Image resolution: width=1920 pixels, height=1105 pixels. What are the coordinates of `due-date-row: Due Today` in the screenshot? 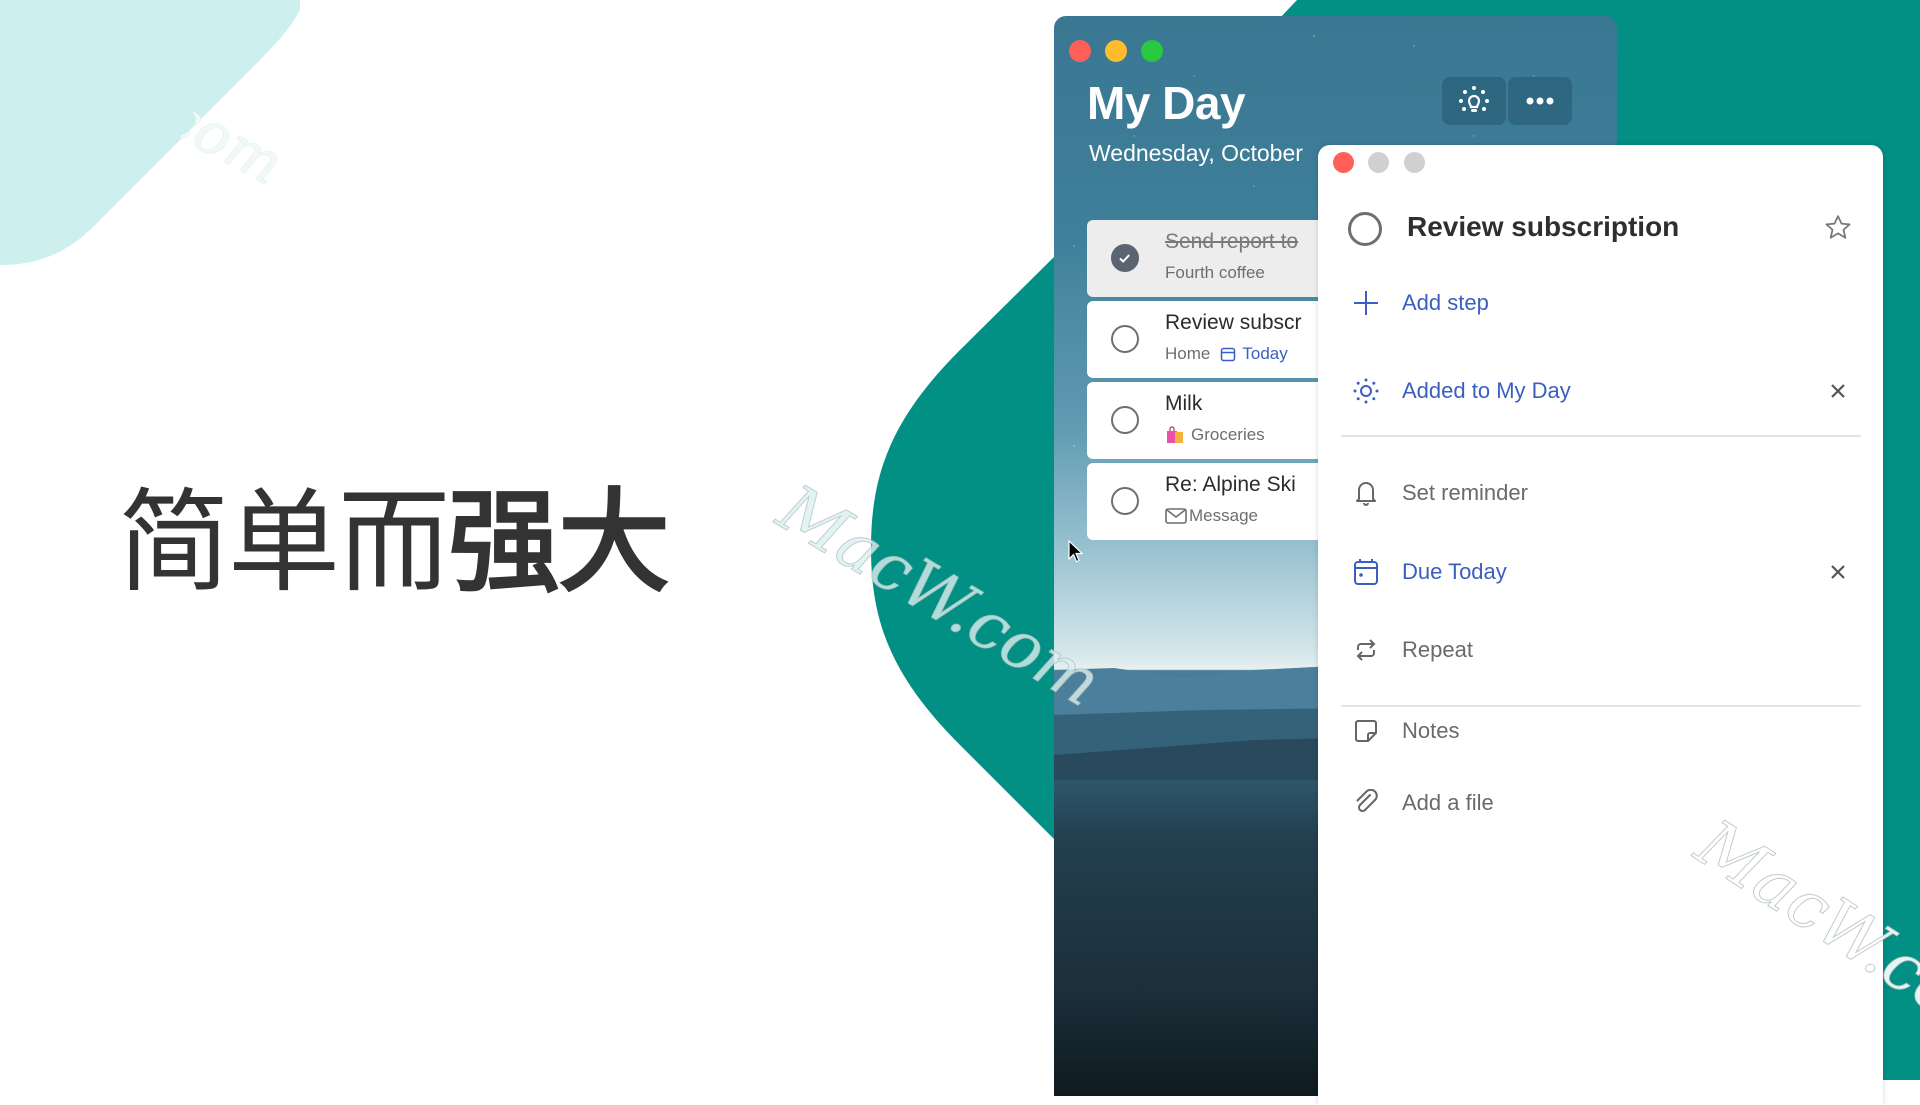 It's located at (1600, 572).